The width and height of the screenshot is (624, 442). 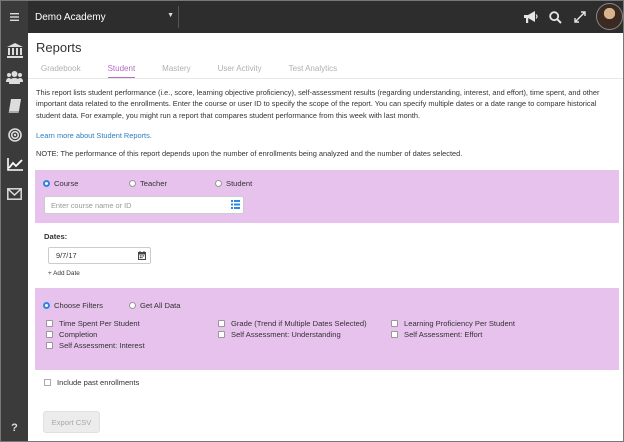 I want to click on account-name: Demo Academy, so click(x=70, y=17).